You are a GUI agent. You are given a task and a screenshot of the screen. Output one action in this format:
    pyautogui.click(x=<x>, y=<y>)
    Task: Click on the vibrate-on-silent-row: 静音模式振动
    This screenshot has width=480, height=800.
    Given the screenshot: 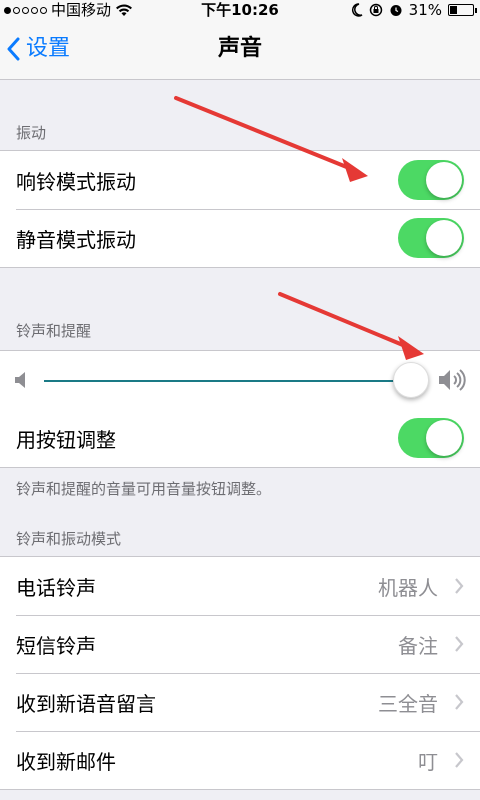 What is the action you would take?
    pyautogui.click(x=240, y=238)
    